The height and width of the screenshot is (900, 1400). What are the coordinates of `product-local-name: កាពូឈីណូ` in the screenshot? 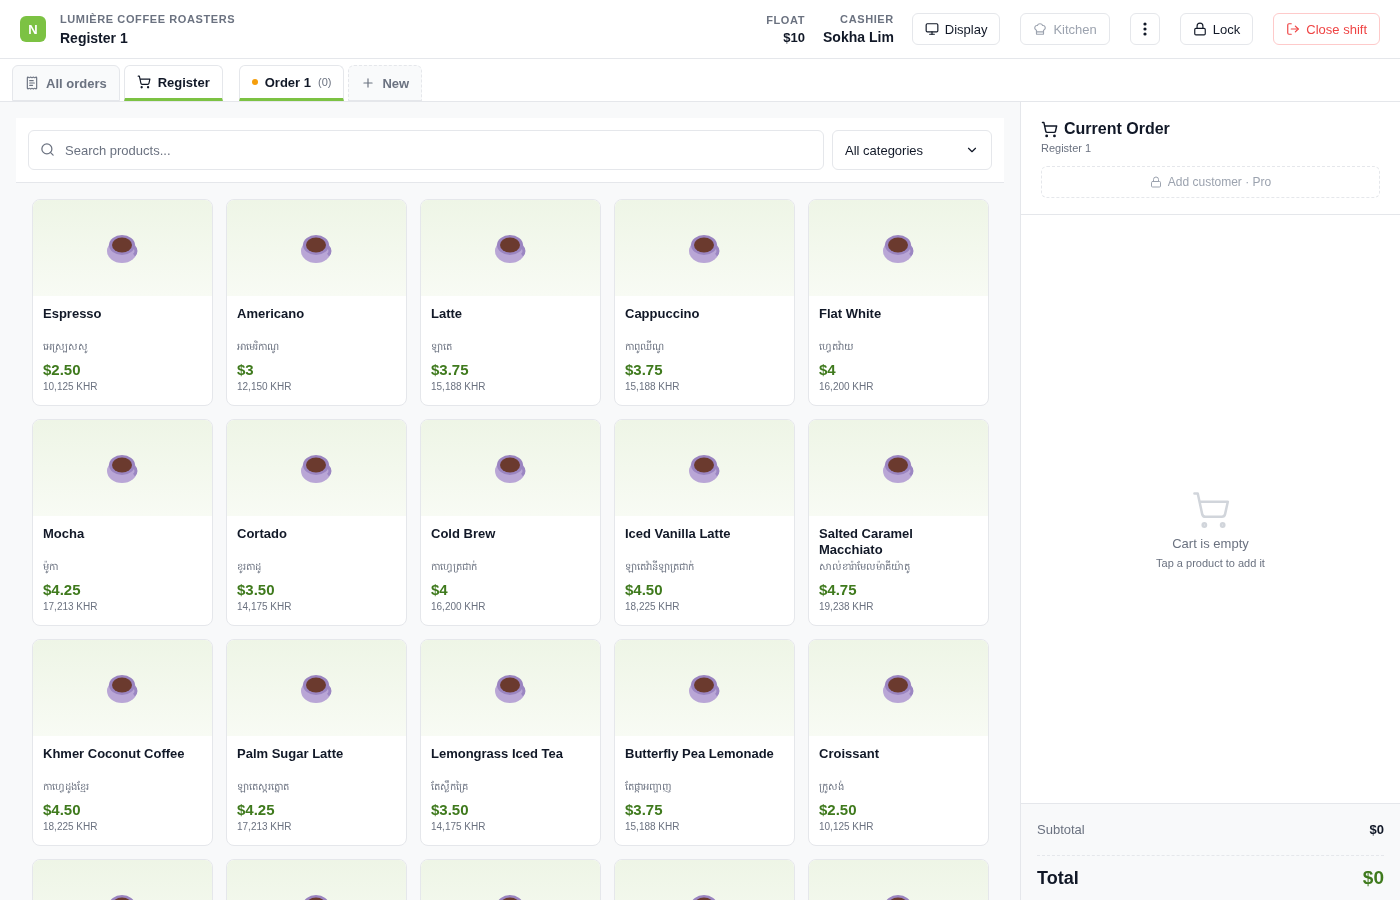 It's located at (645, 347).